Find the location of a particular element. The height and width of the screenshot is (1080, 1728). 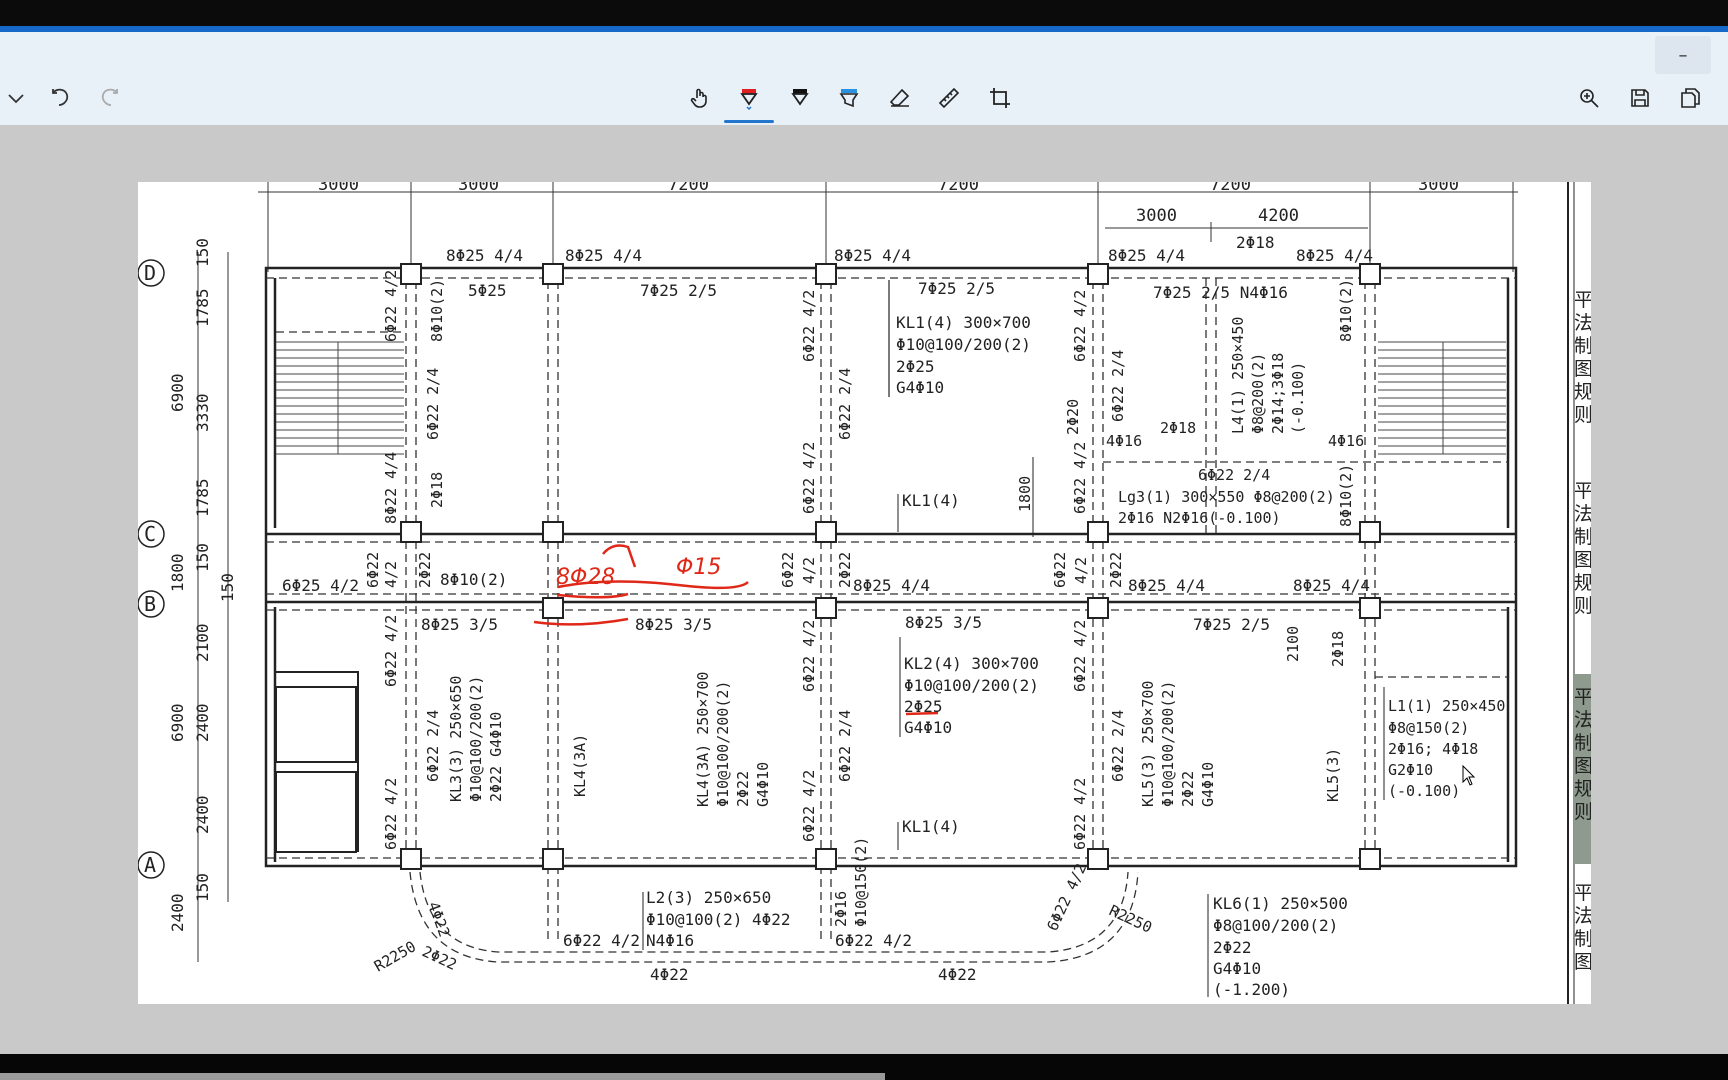

ruler-icon is located at coordinates (949, 98).